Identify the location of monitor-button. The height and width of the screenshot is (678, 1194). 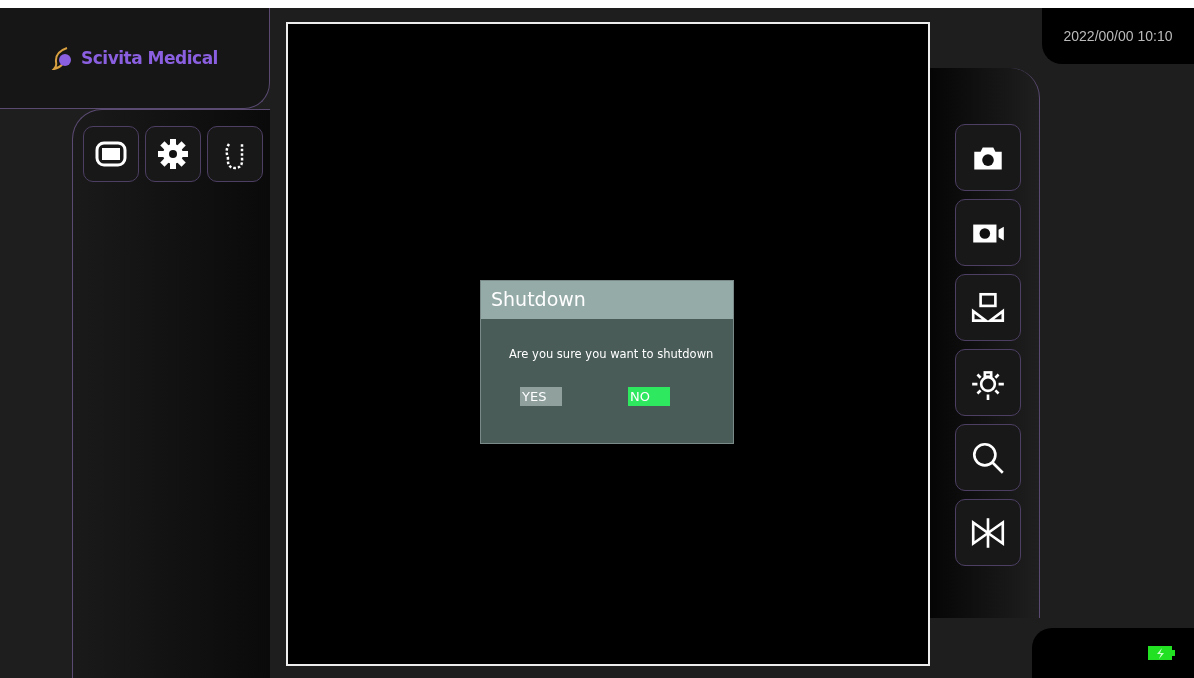
(111, 154).